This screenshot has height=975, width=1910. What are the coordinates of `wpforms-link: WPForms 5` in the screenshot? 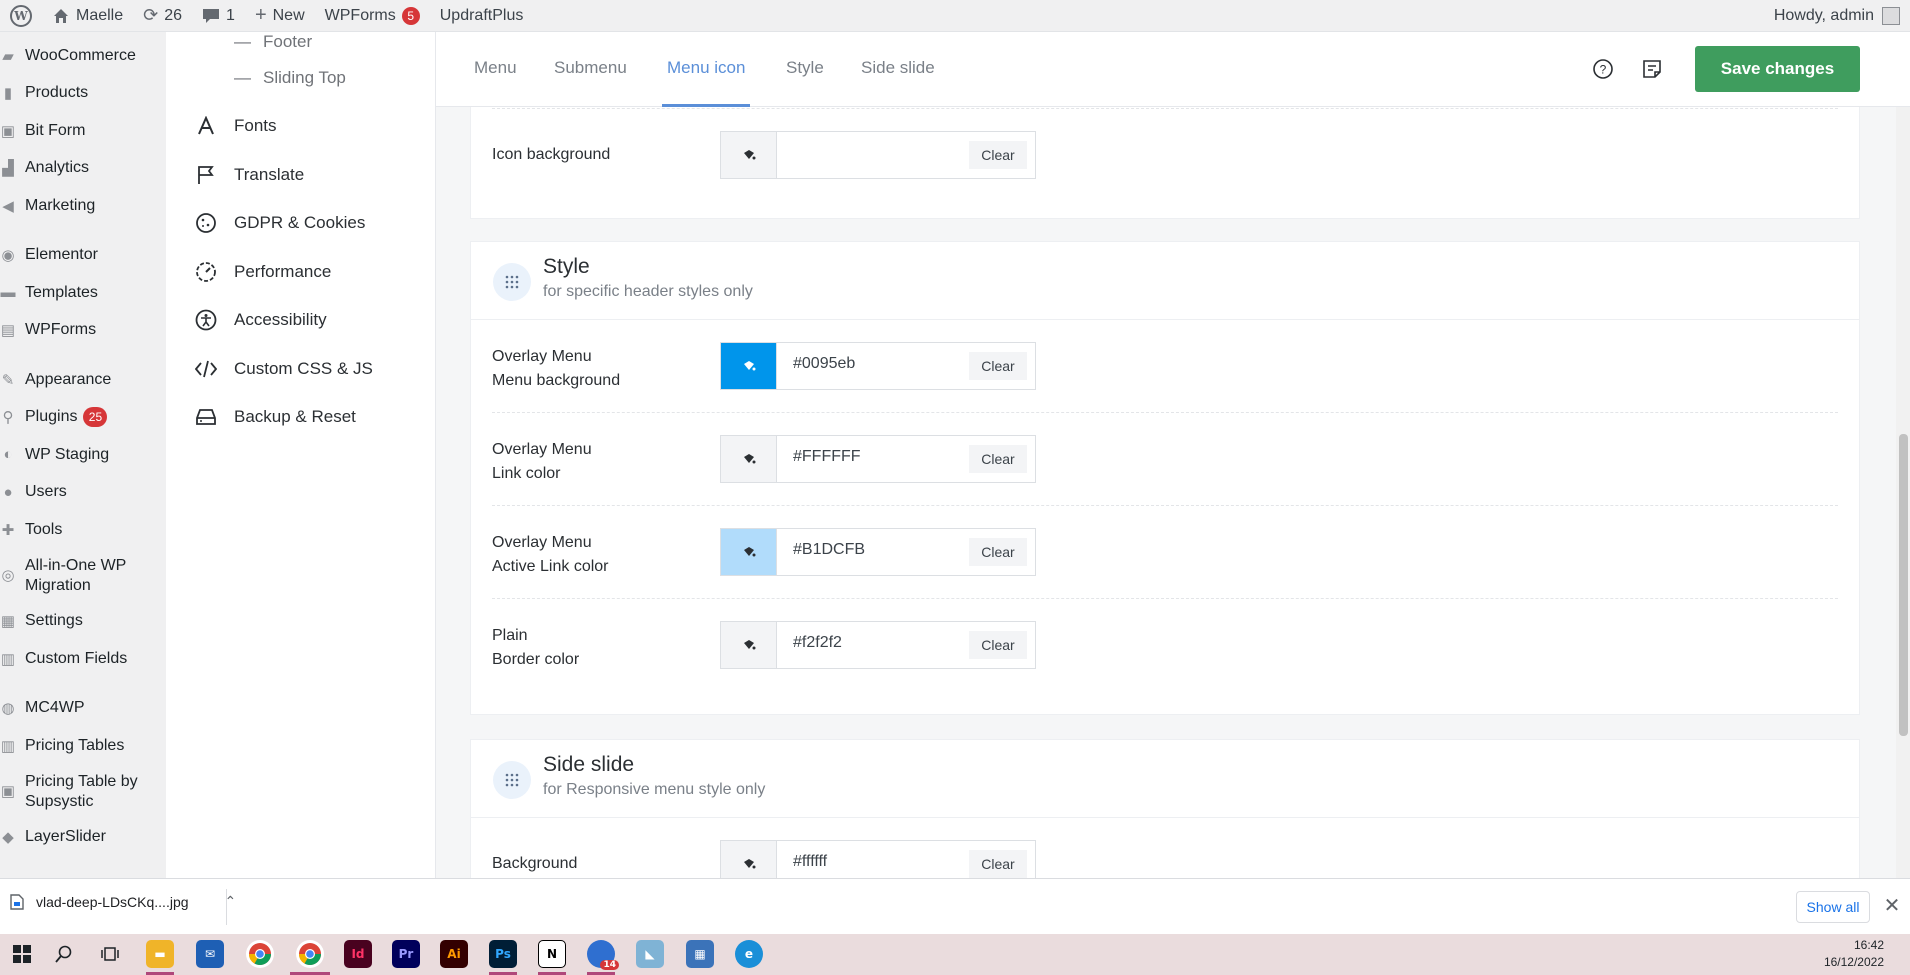 It's located at (372, 16).